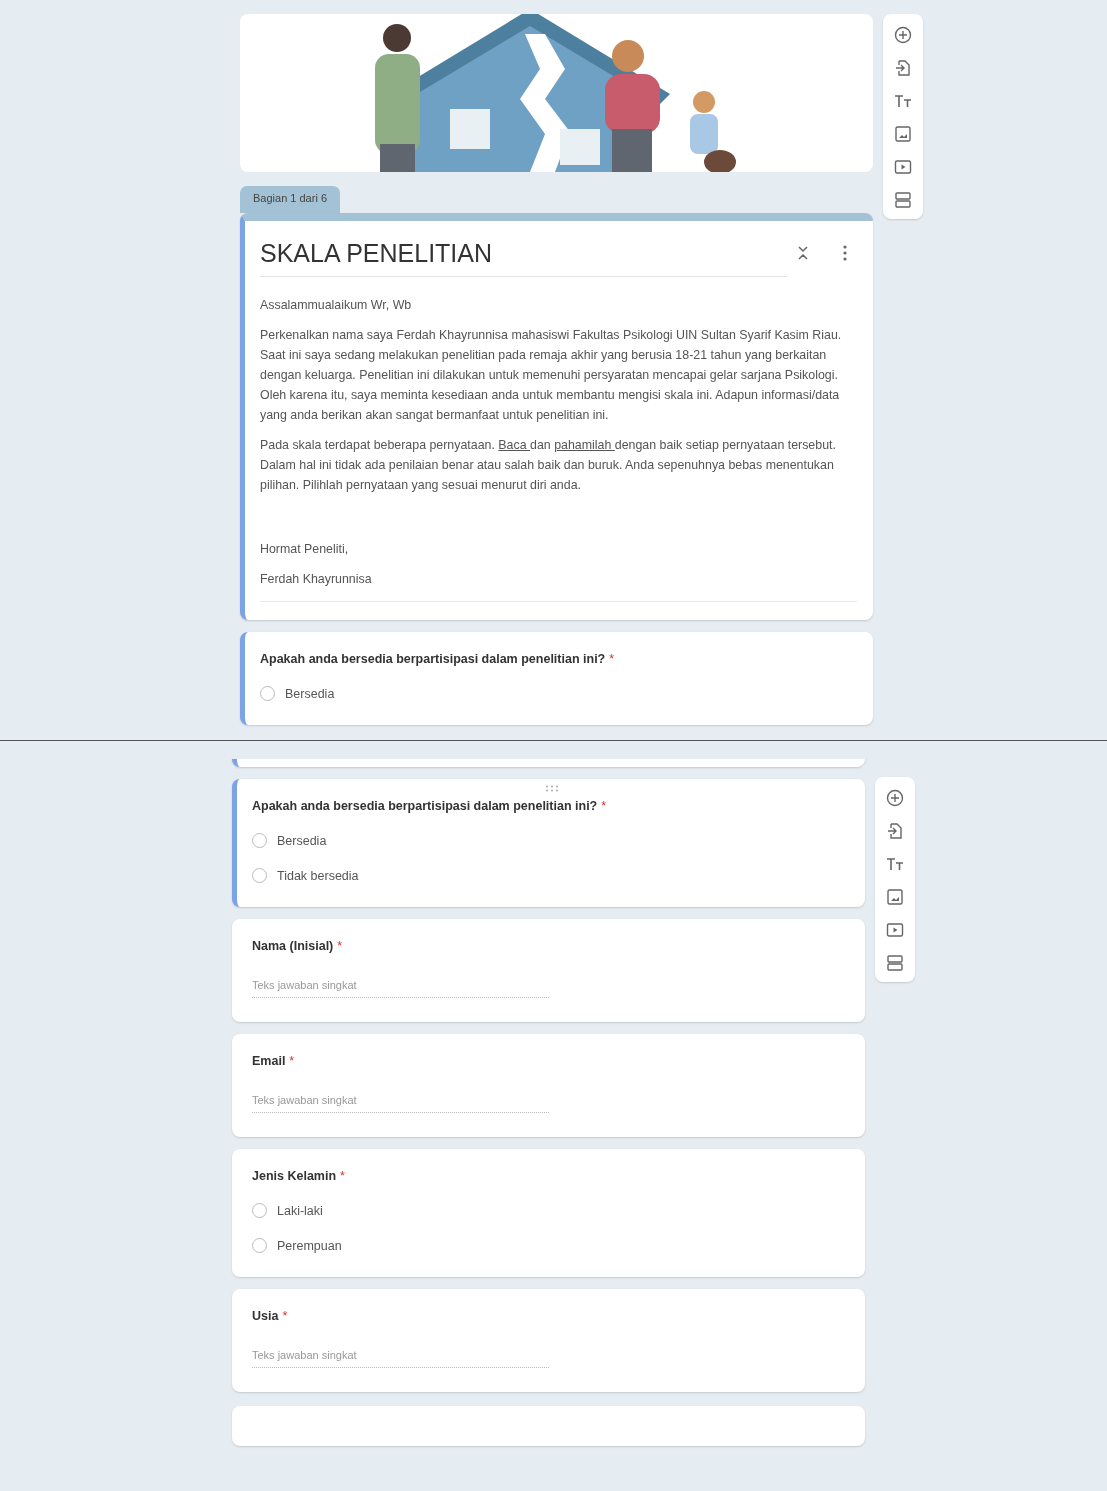  What do you see at coordinates (803, 253) in the screenshot?
I see `collapse-icon` at bounding box center [803, 253].